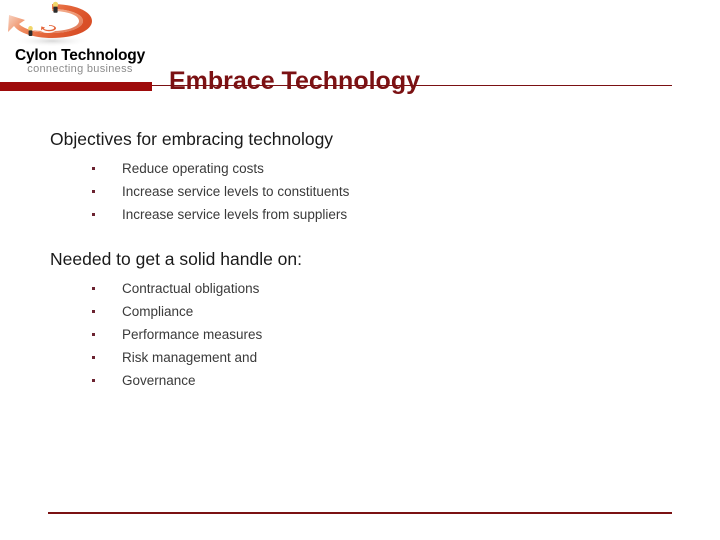  I want to click on list-item: Governance, so click(360, 380).